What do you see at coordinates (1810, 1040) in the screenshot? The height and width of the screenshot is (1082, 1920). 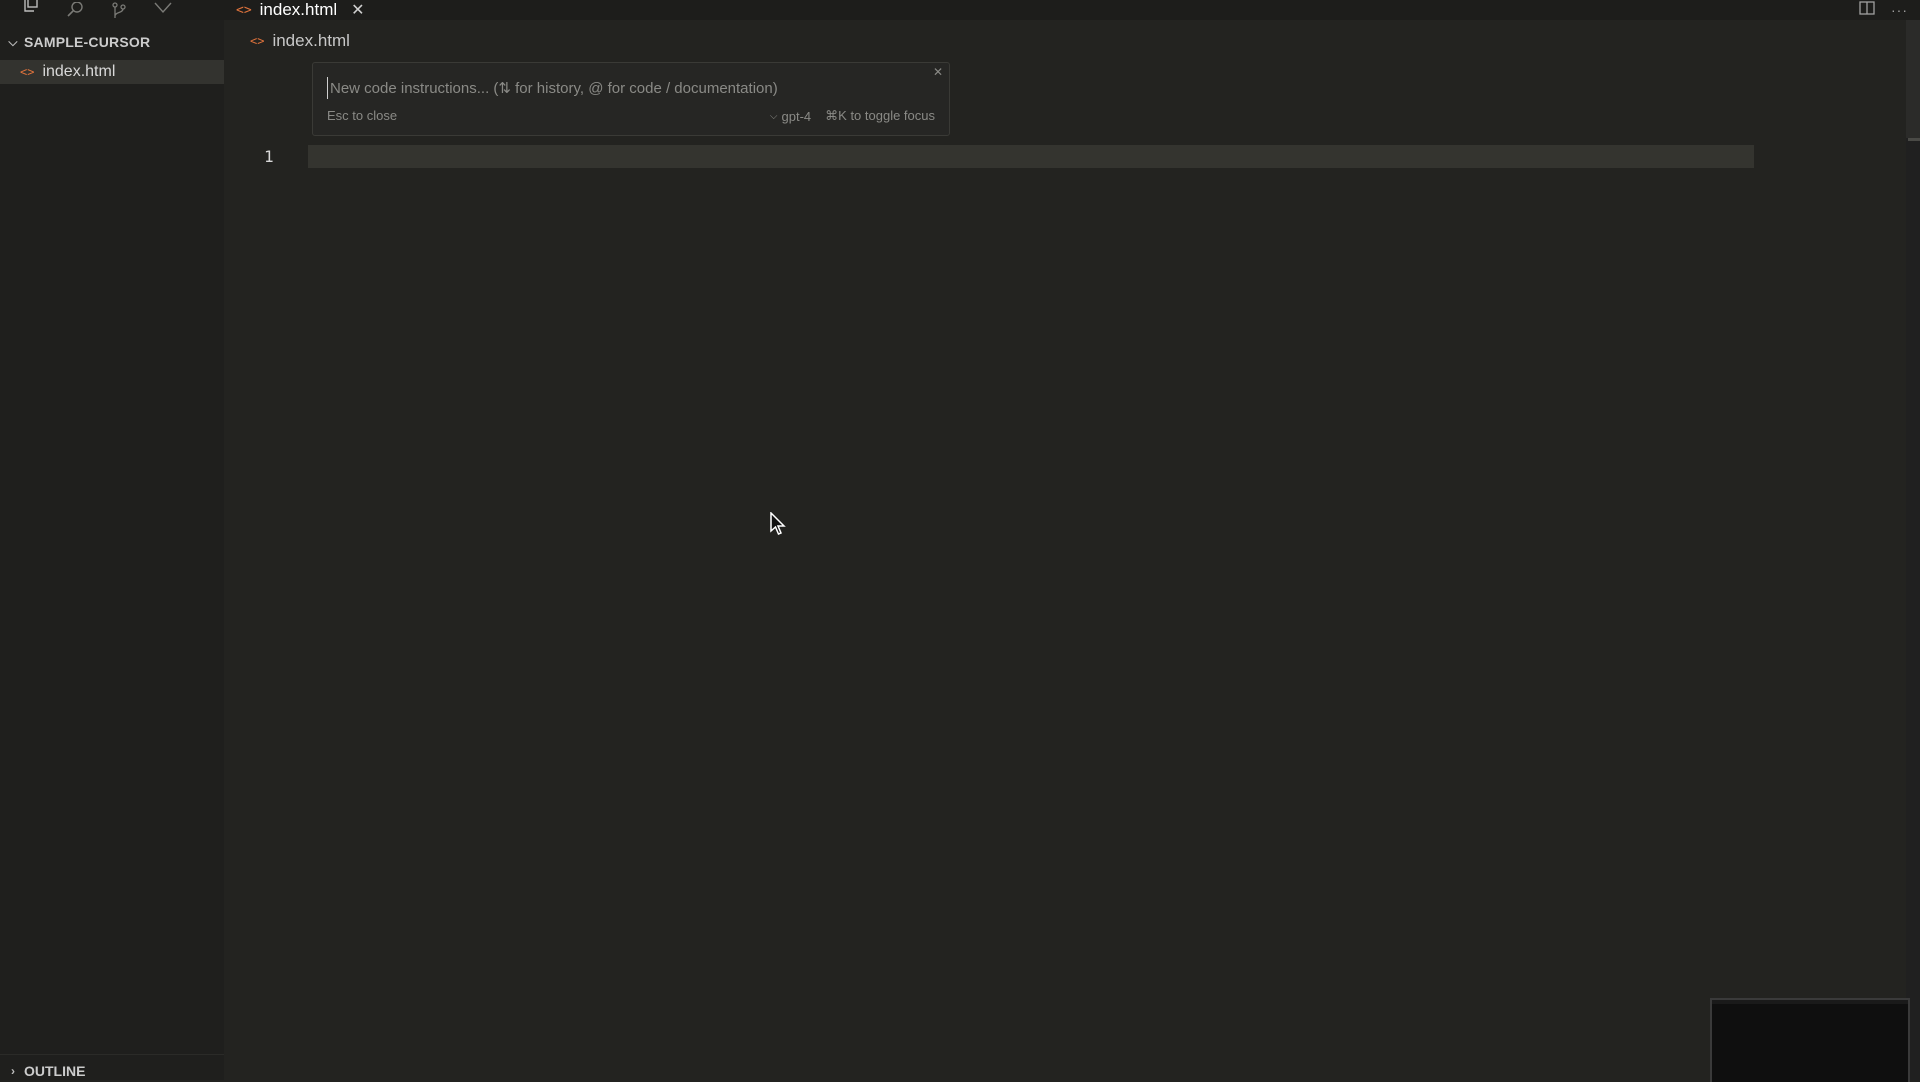 I see `minimap-preview` at bounding box center [1810, 1040].